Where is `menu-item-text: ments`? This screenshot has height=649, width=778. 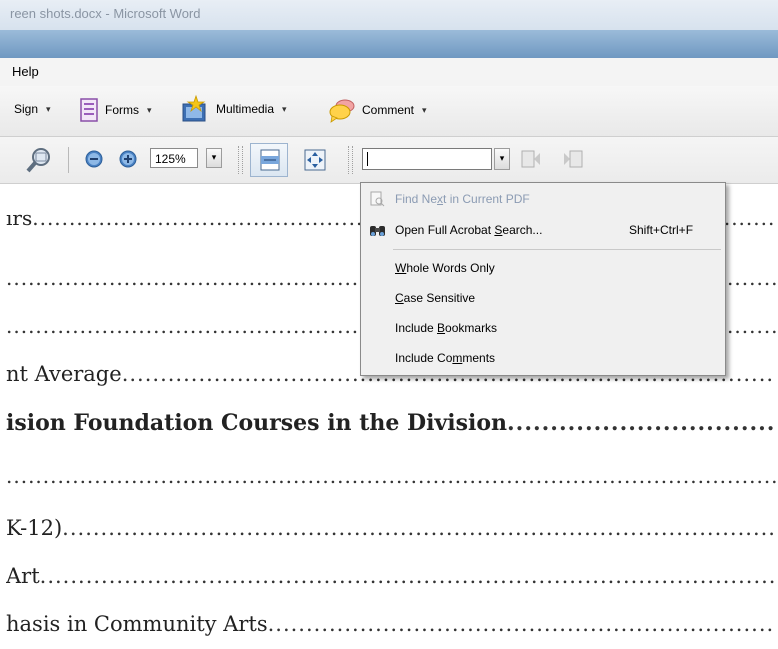 menu-item-text: ments is located at coordinates (479, 358).